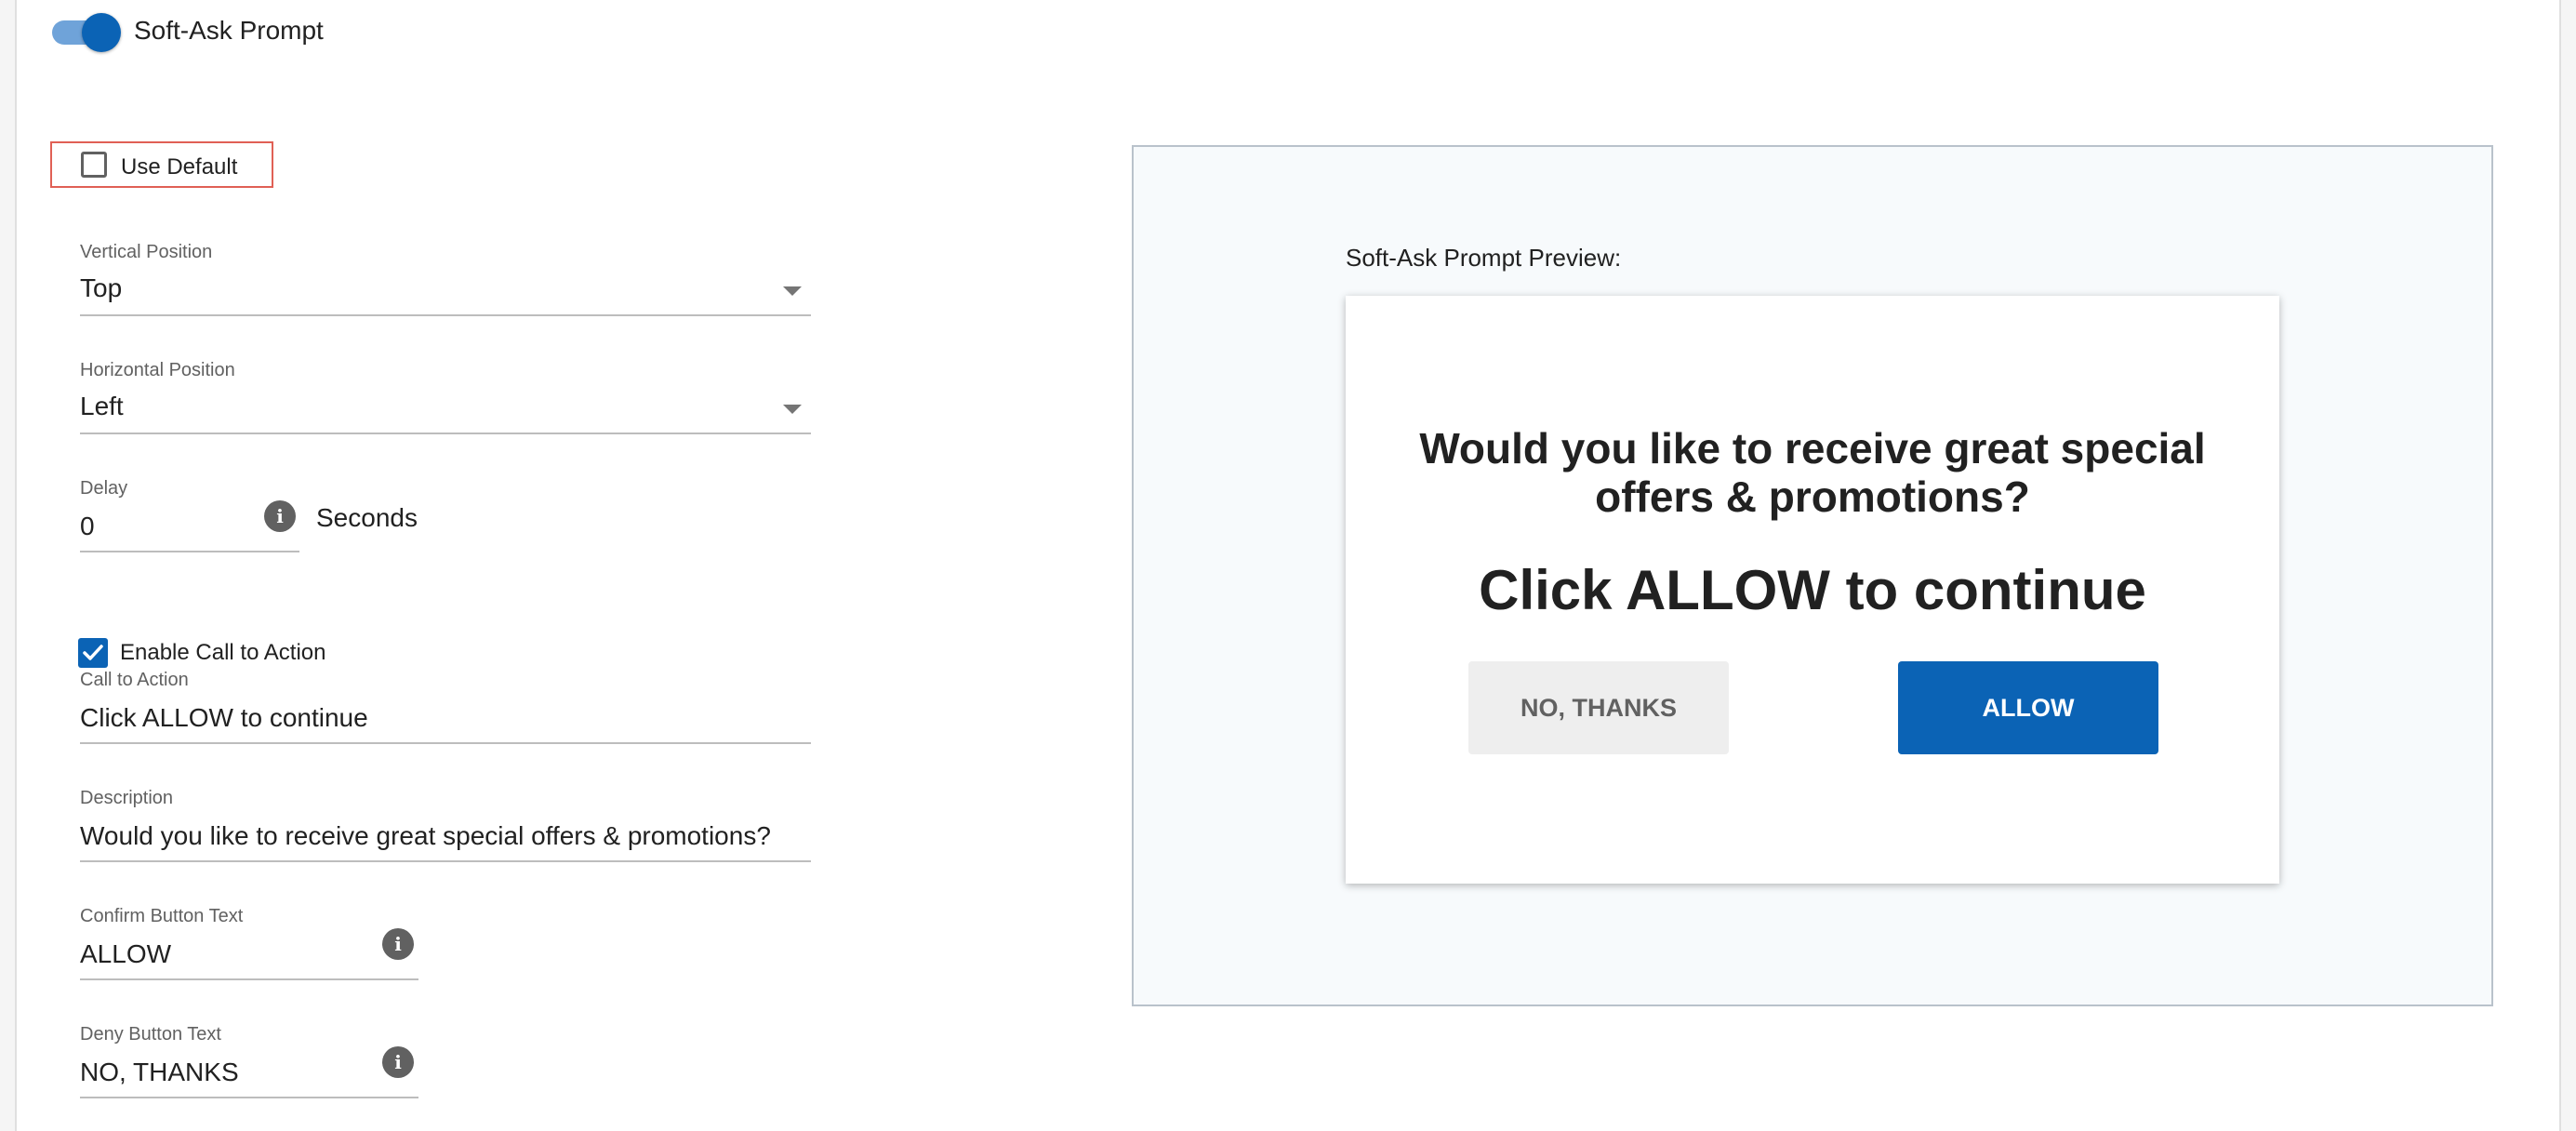  I want to click on vertical-position-label: Vertical Position, so click(146, 252).